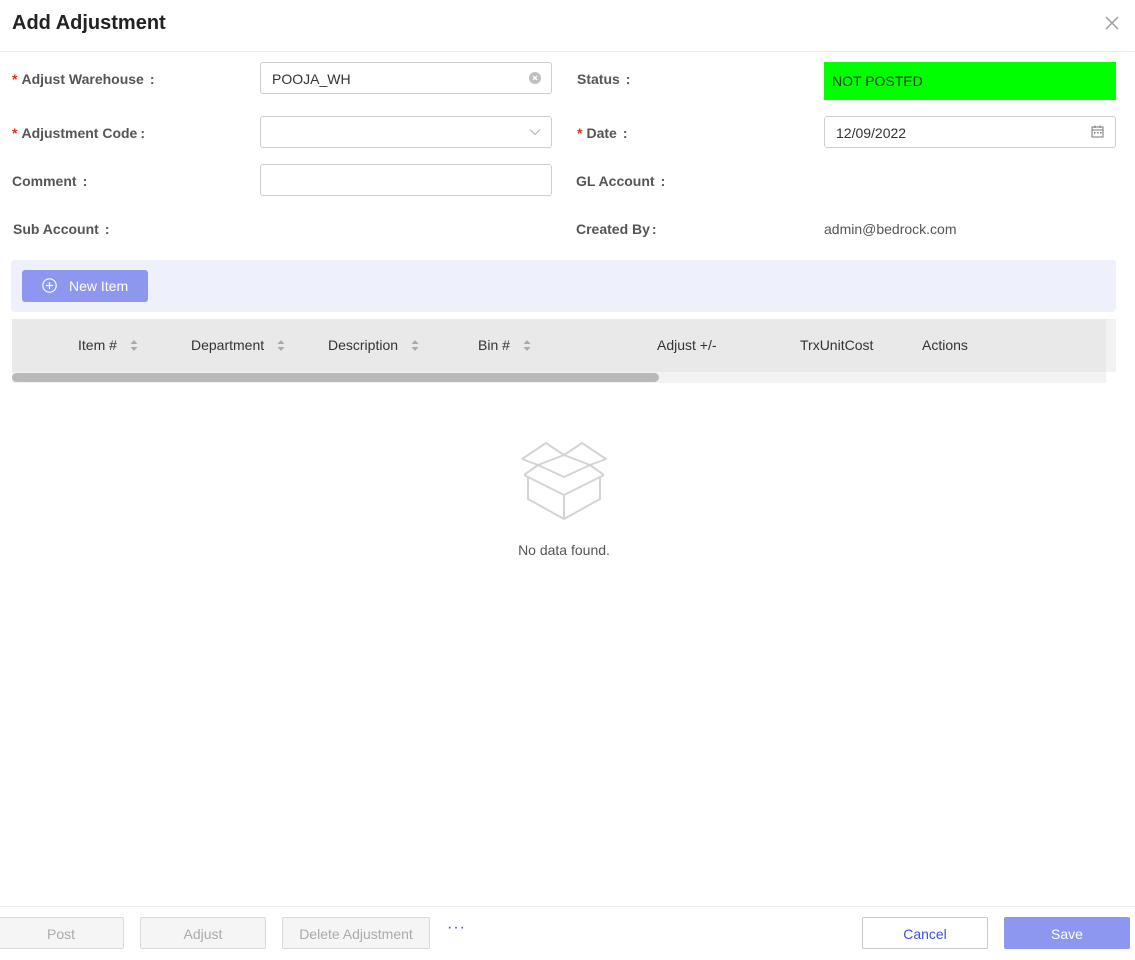 This screenshot has width=1135, height=960. Describe the element at coordinates (238, 345) in the screenshot. I see `column-department: Department` at that location.